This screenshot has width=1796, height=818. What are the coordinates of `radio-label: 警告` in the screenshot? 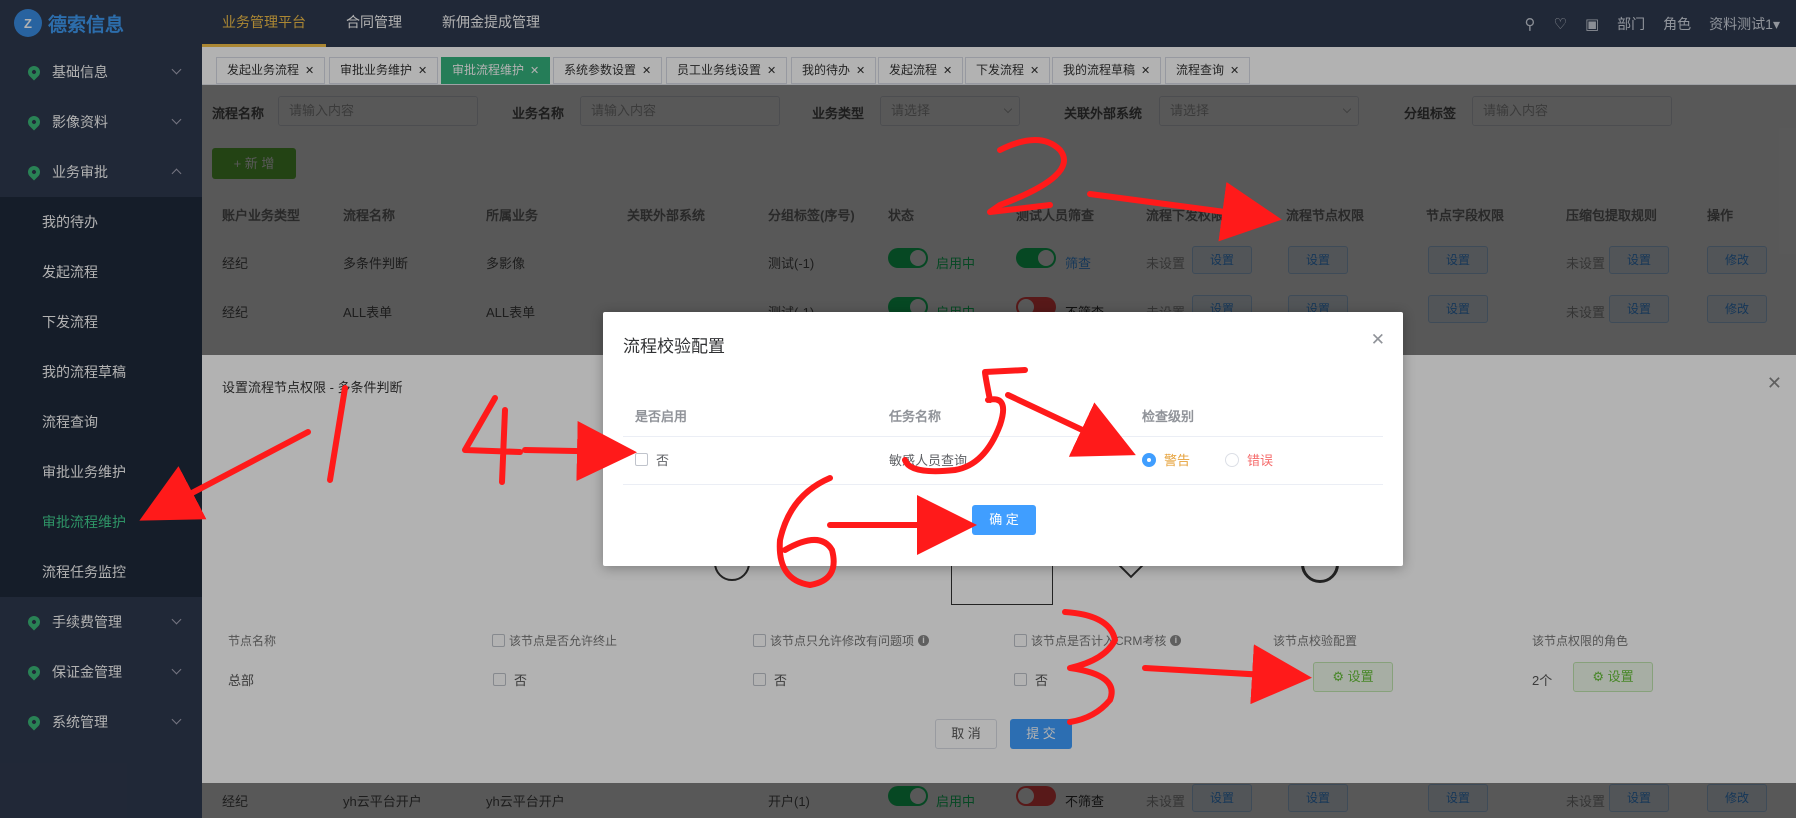 It's located at (1177, 460).